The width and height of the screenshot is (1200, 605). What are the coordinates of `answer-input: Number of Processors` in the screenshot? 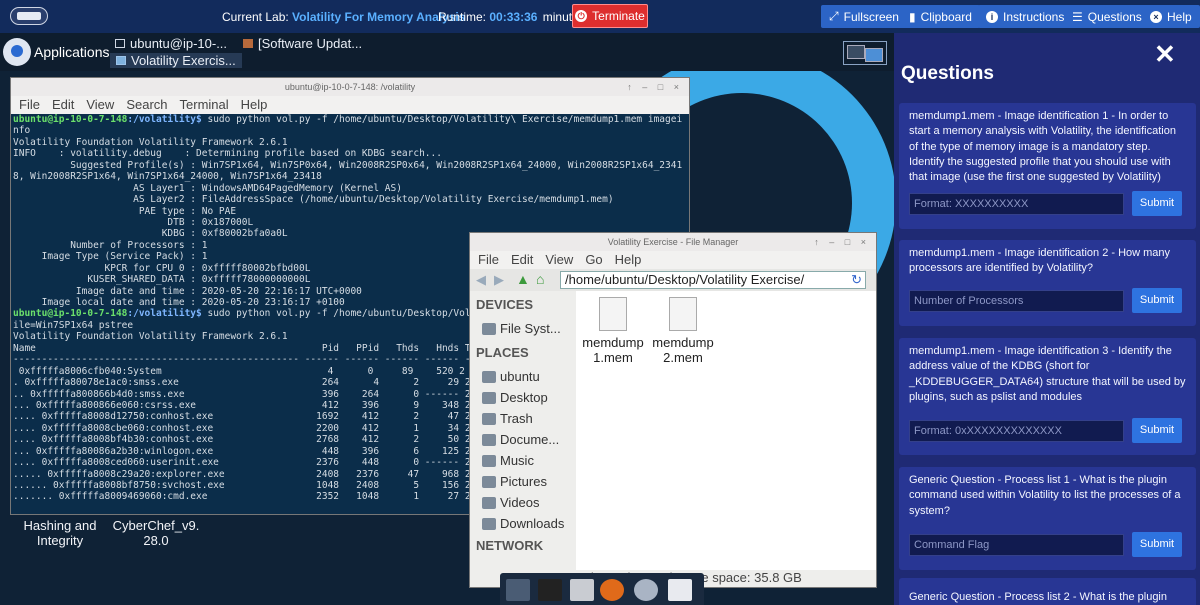 It's located at (1016, 301).